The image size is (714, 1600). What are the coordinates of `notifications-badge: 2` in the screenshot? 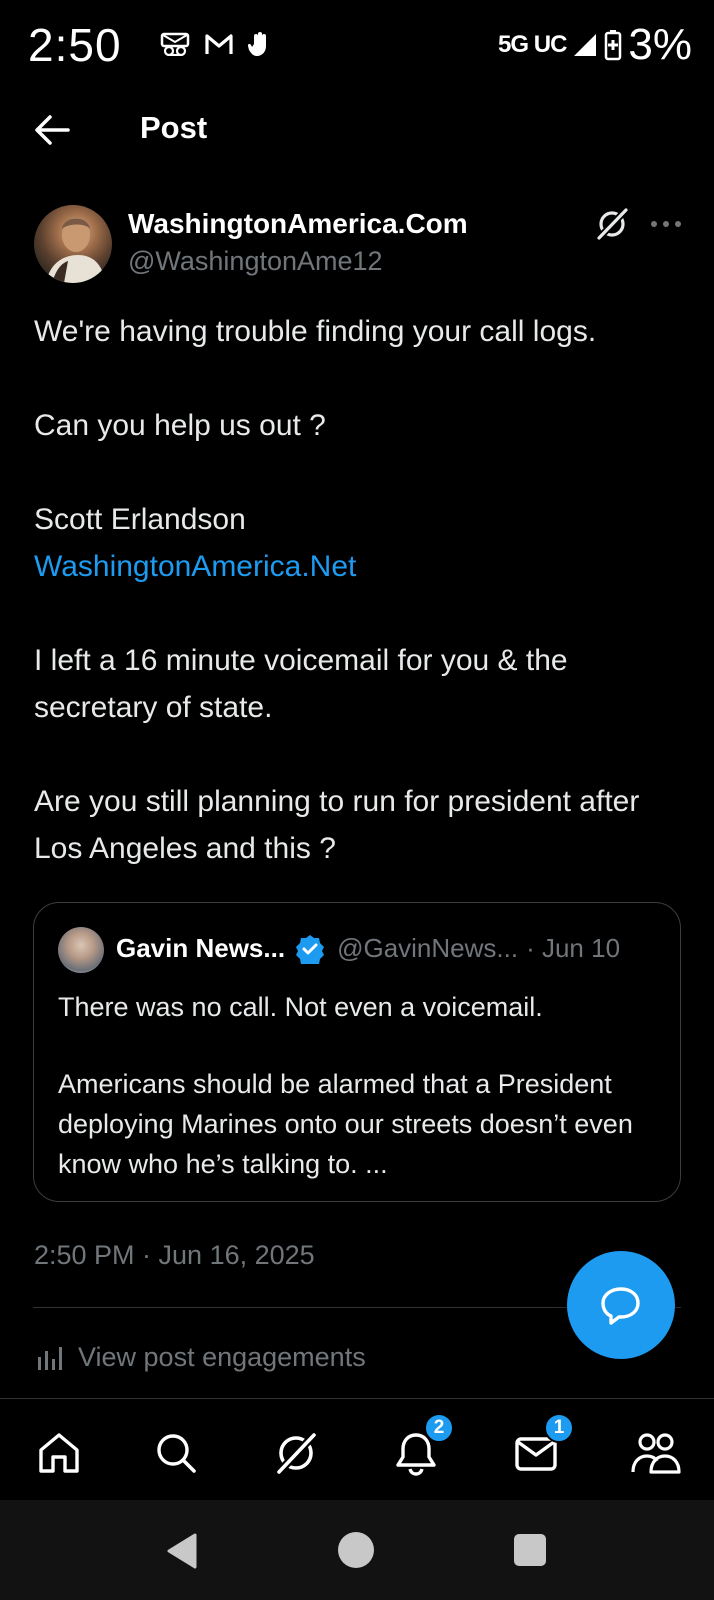 It's located at (439, 1428).